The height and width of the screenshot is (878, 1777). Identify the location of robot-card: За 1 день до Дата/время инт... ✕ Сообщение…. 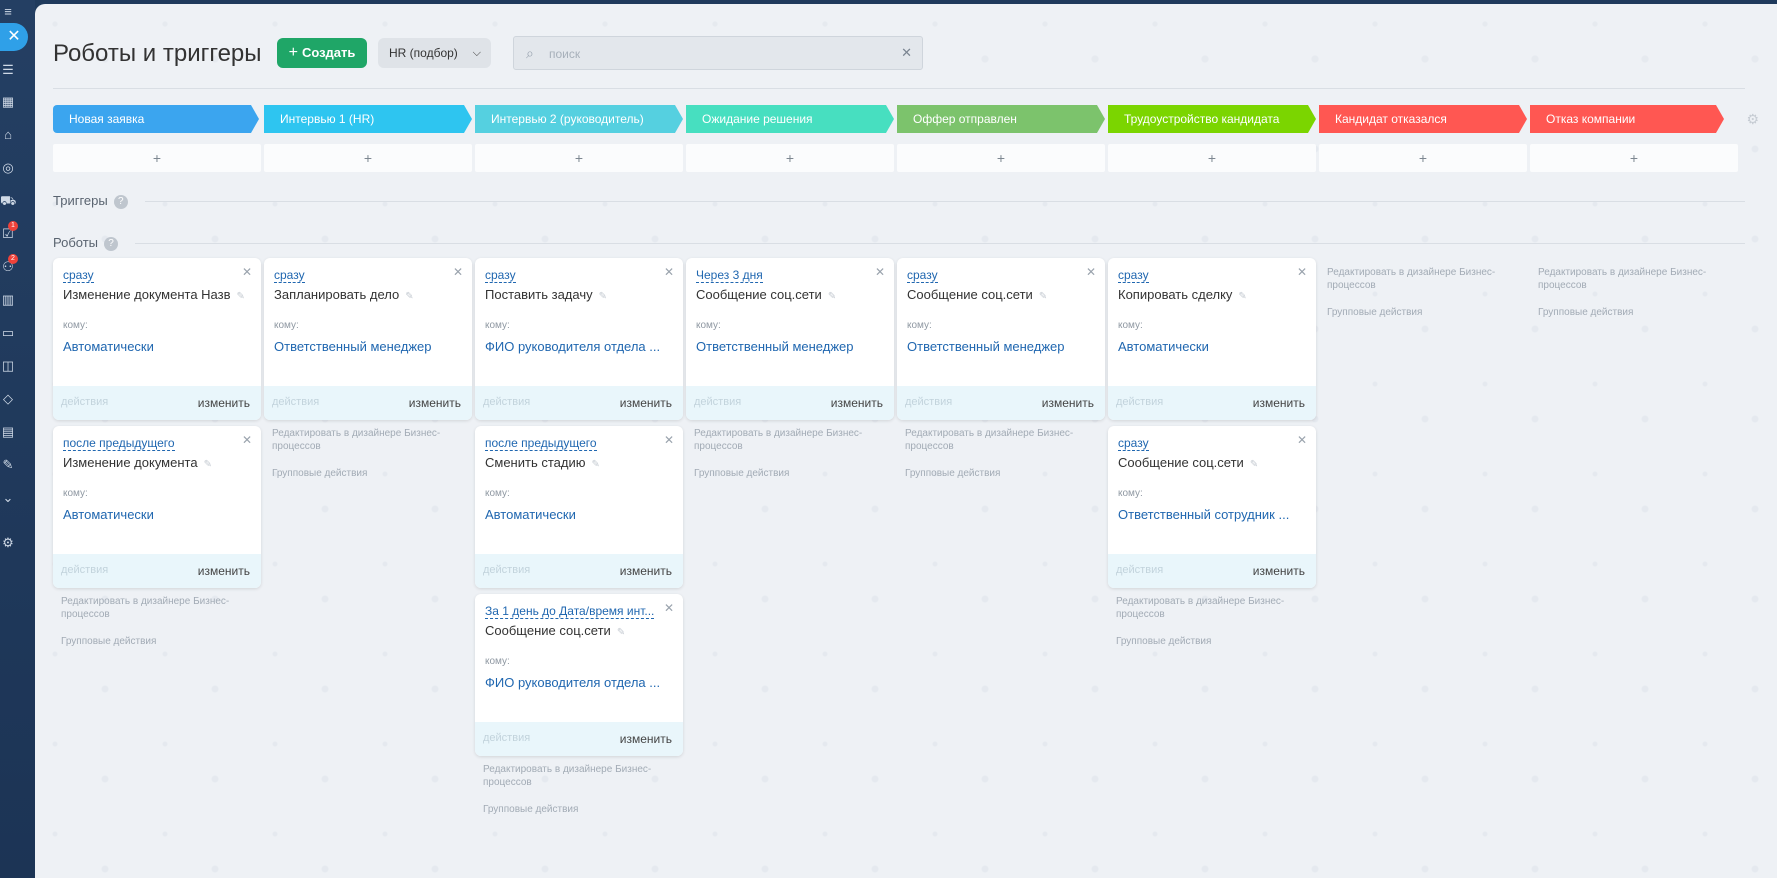
(579, 675).